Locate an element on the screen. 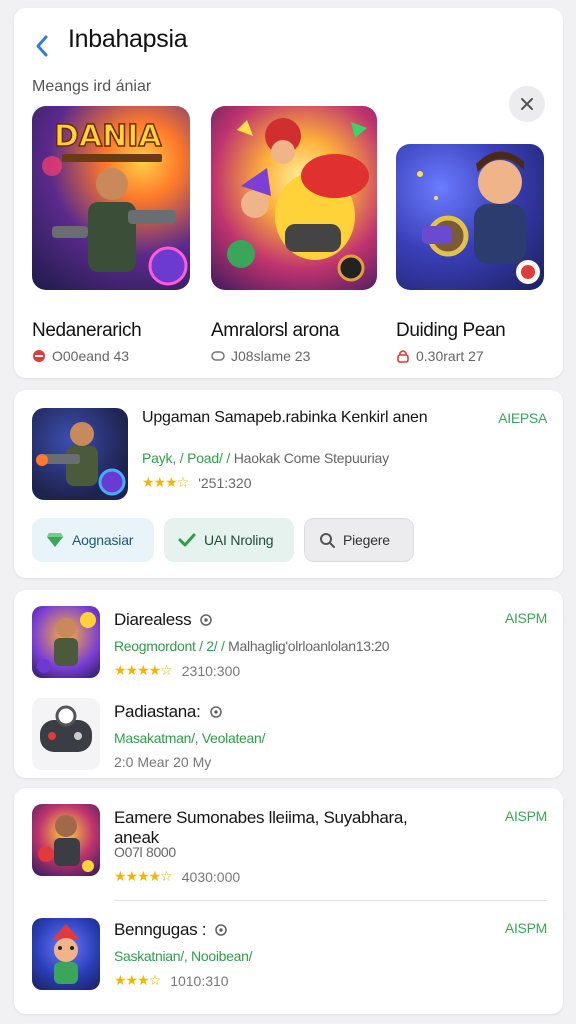 Image resolution: width=576 pixels, height=1024 pixels. chip-piegere: Piegere is located at coordinates (359, 540).